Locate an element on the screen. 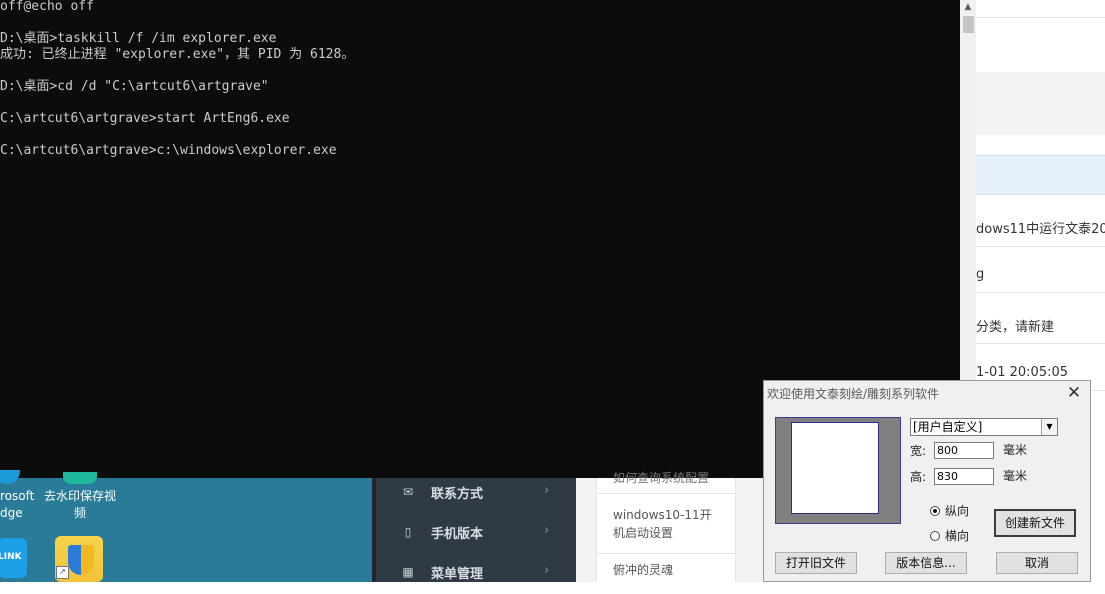 The width and height of the screenshot is (1105, 594). mobile-icon: ▯ is located at coordinates (408, 532).